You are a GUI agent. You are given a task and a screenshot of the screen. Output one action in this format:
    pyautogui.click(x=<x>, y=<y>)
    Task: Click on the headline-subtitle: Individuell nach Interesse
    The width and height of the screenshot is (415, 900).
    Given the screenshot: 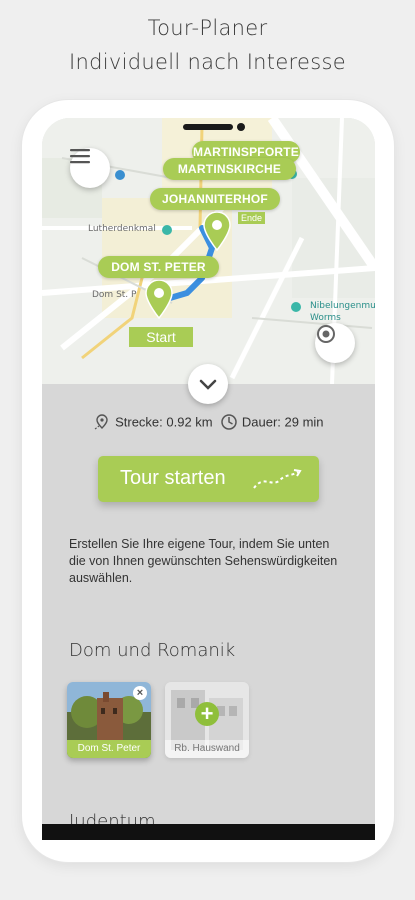 What is the action you would take?
    pyautogui.click(x=207, y=62)
    